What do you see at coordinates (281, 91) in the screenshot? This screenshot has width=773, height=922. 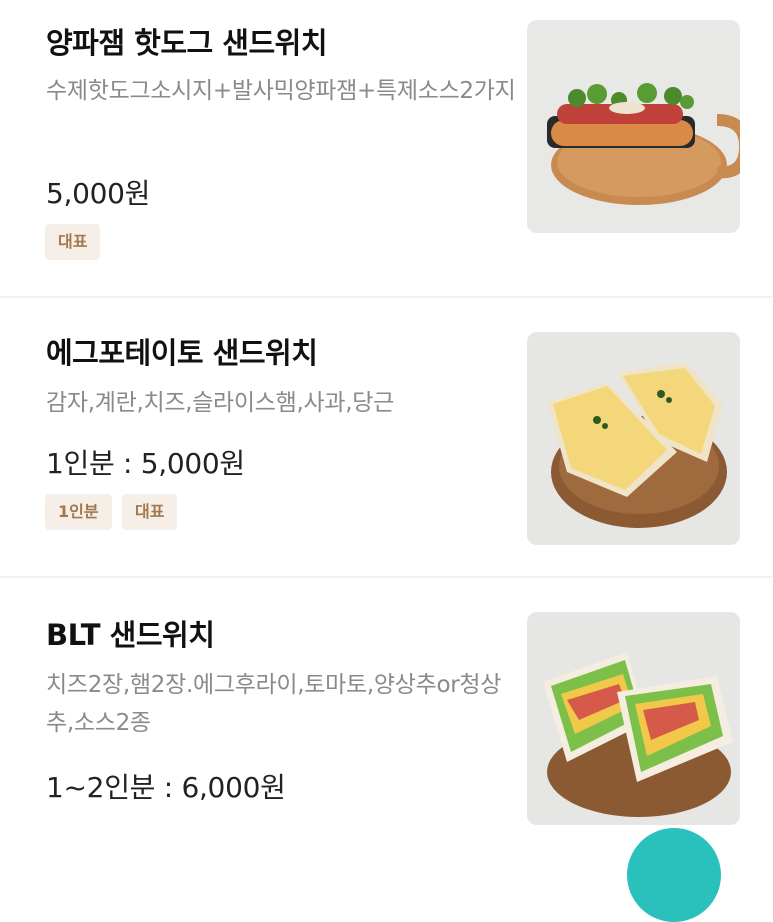 I see `menu-item-description: 수제핫도그소시지+발사믹양파잼+특제소스2가지` at bounding box center [281, 91].